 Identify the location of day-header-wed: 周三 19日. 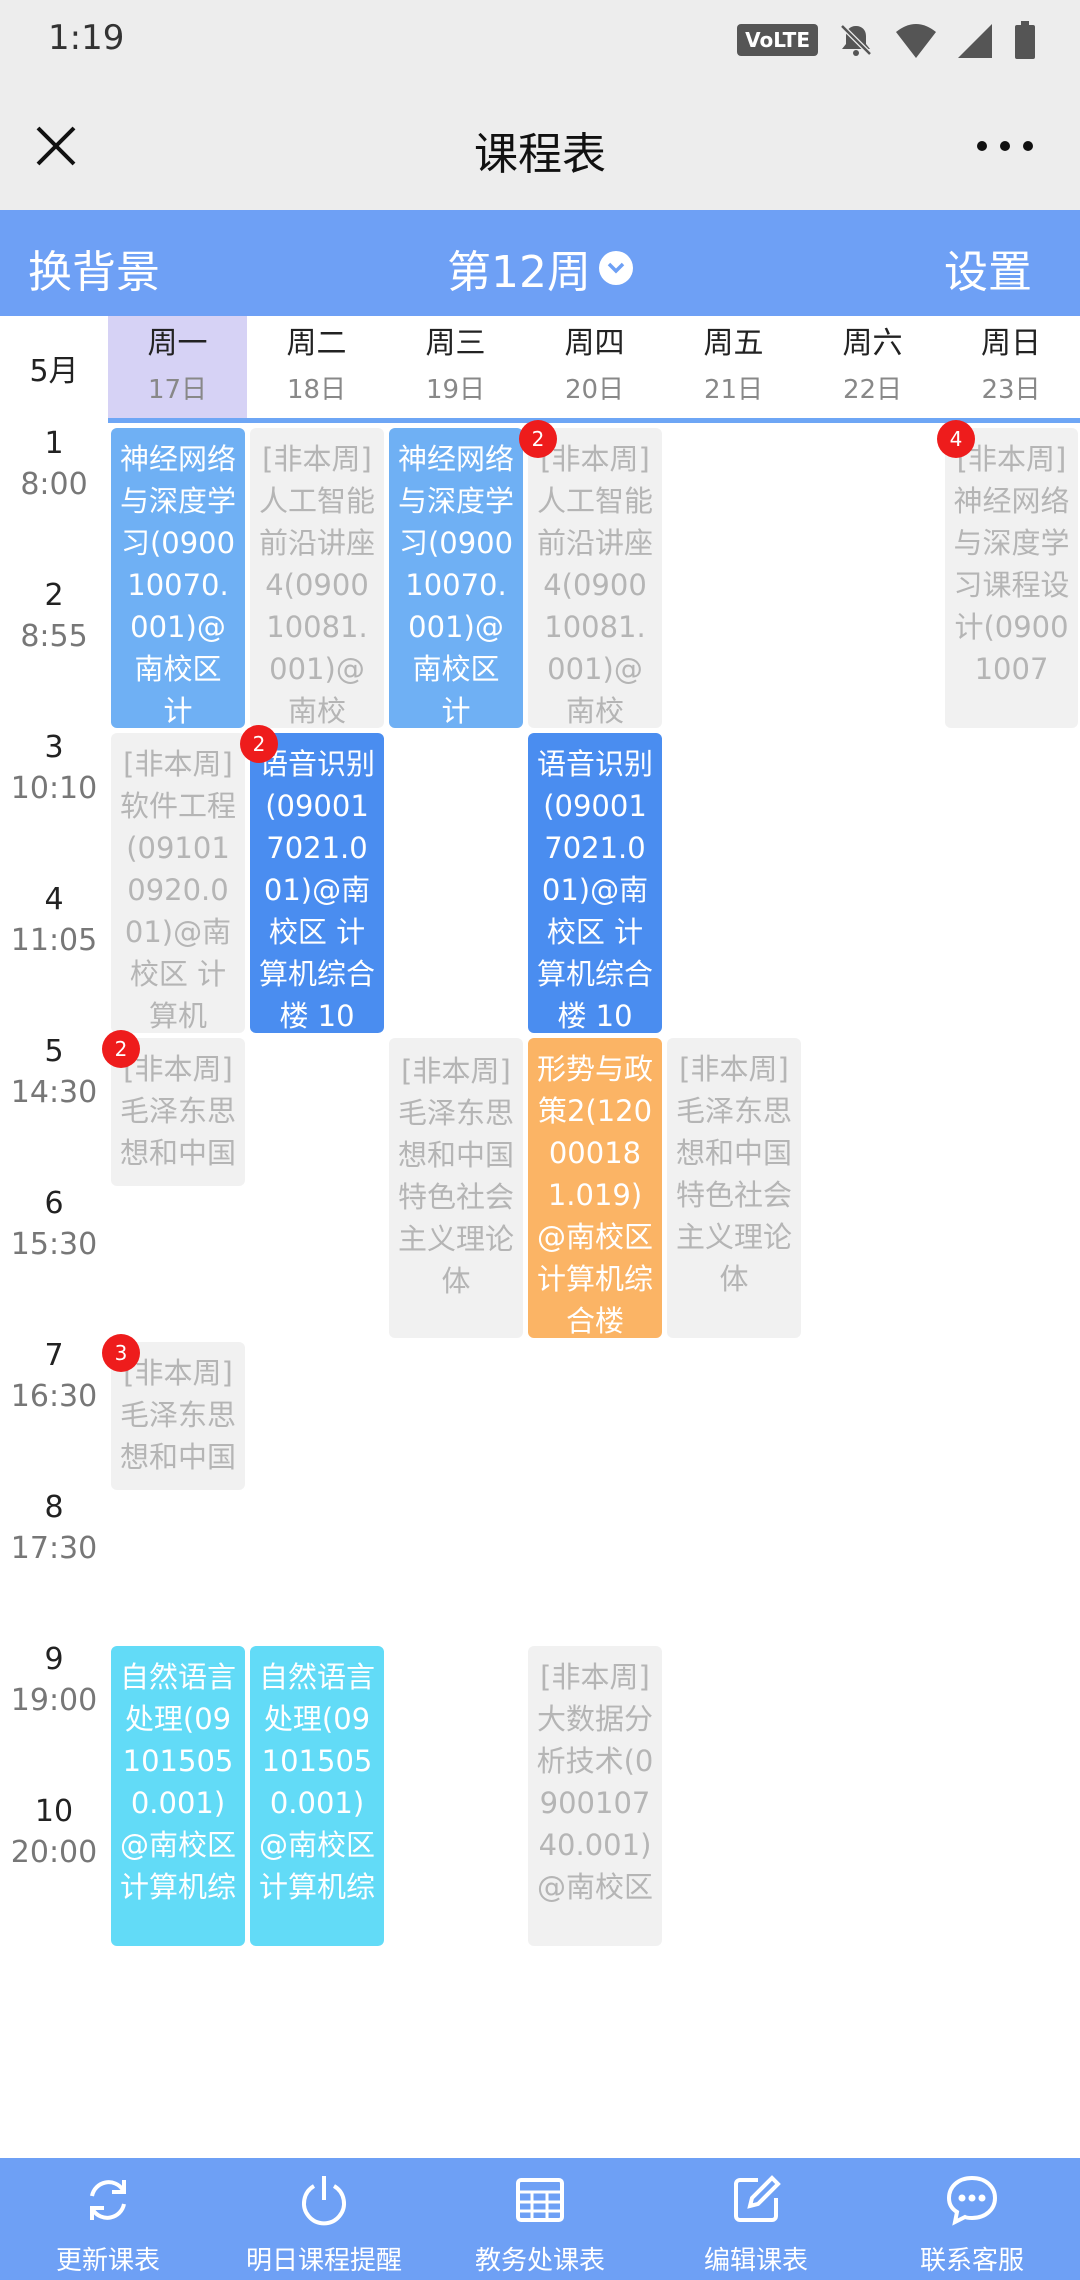
(455, 368).